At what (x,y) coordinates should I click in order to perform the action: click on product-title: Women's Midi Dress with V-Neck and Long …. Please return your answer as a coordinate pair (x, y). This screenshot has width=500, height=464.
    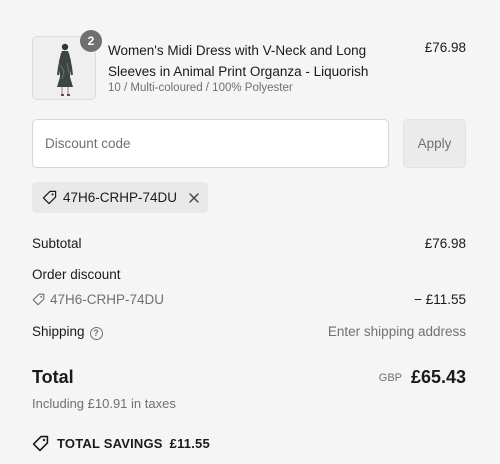
    Looking at the image, I should click on (238, 61).